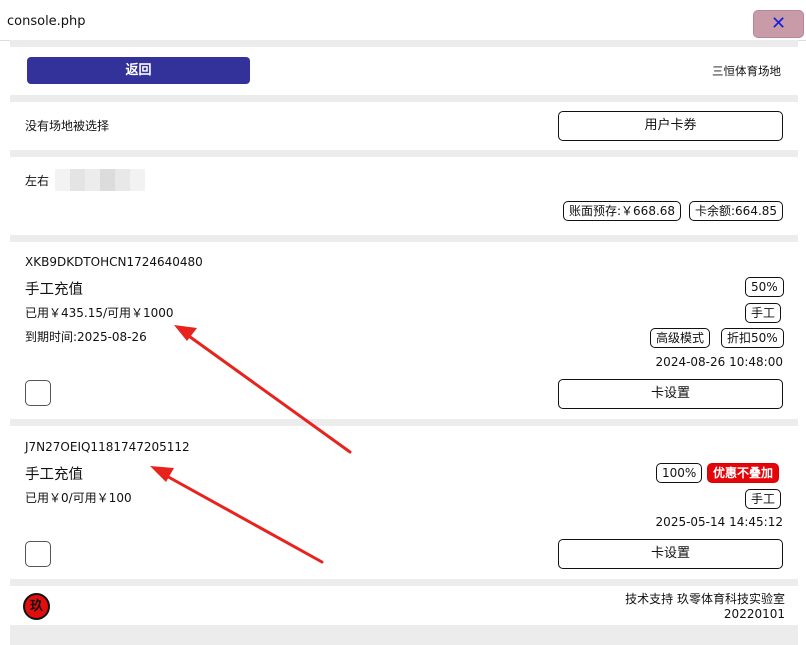  I want to click on bottom-bar, so click(404, 635).